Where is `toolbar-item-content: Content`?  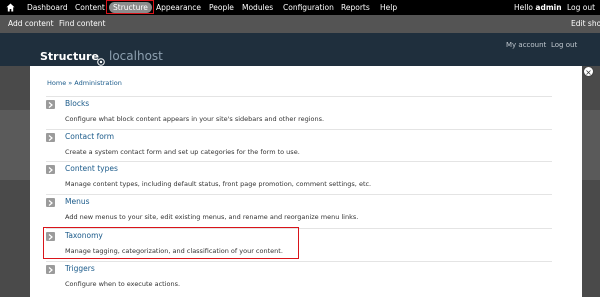
toolbar-item-content: Content is located at coordinates (90, 7).